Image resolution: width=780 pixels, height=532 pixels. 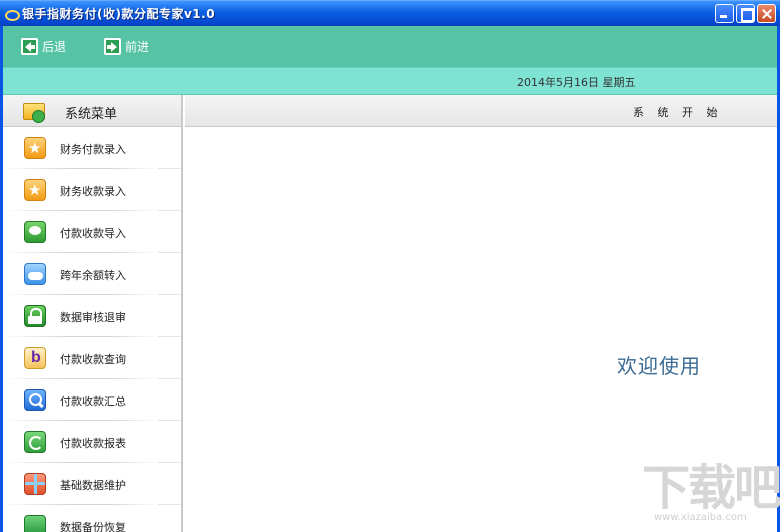 What do you see at coordinates (390, 13) in the screenshot?
I see `title-bar: 银手指财务付(收)款分配专家v1.0` at bounding box center [390, 13].